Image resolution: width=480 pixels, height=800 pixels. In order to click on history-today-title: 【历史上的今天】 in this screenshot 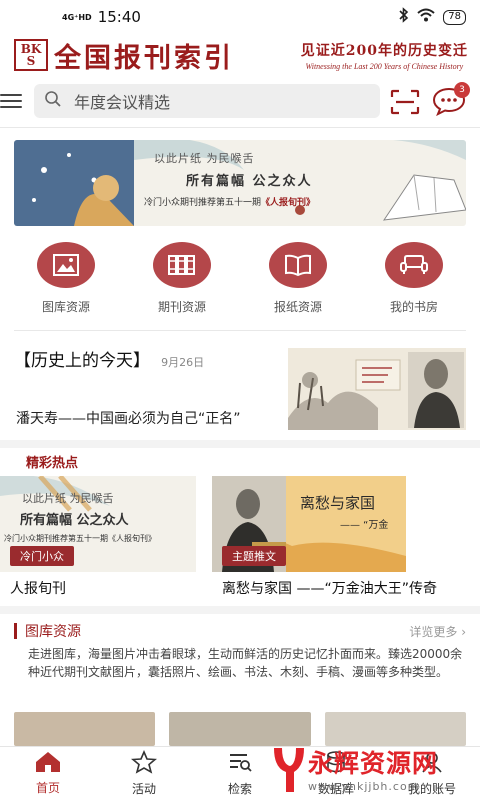, I will do `click(82, 361)`.